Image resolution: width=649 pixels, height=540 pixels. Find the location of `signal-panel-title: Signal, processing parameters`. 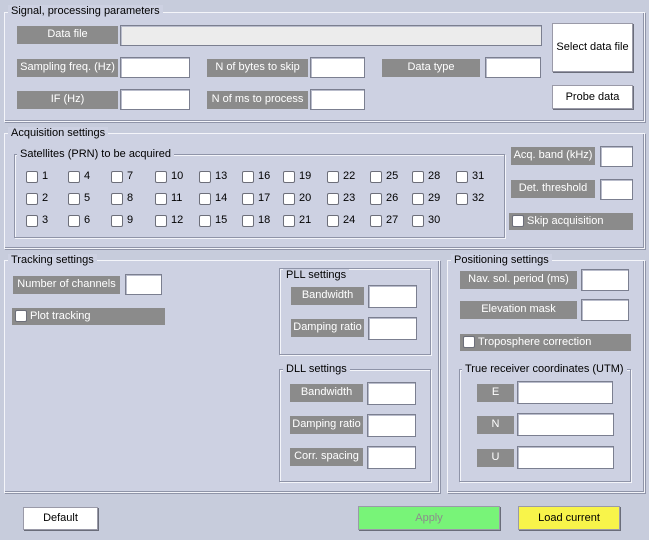

signal-panel-title: Signal, processing parameters is located at coordinates (85, 11).